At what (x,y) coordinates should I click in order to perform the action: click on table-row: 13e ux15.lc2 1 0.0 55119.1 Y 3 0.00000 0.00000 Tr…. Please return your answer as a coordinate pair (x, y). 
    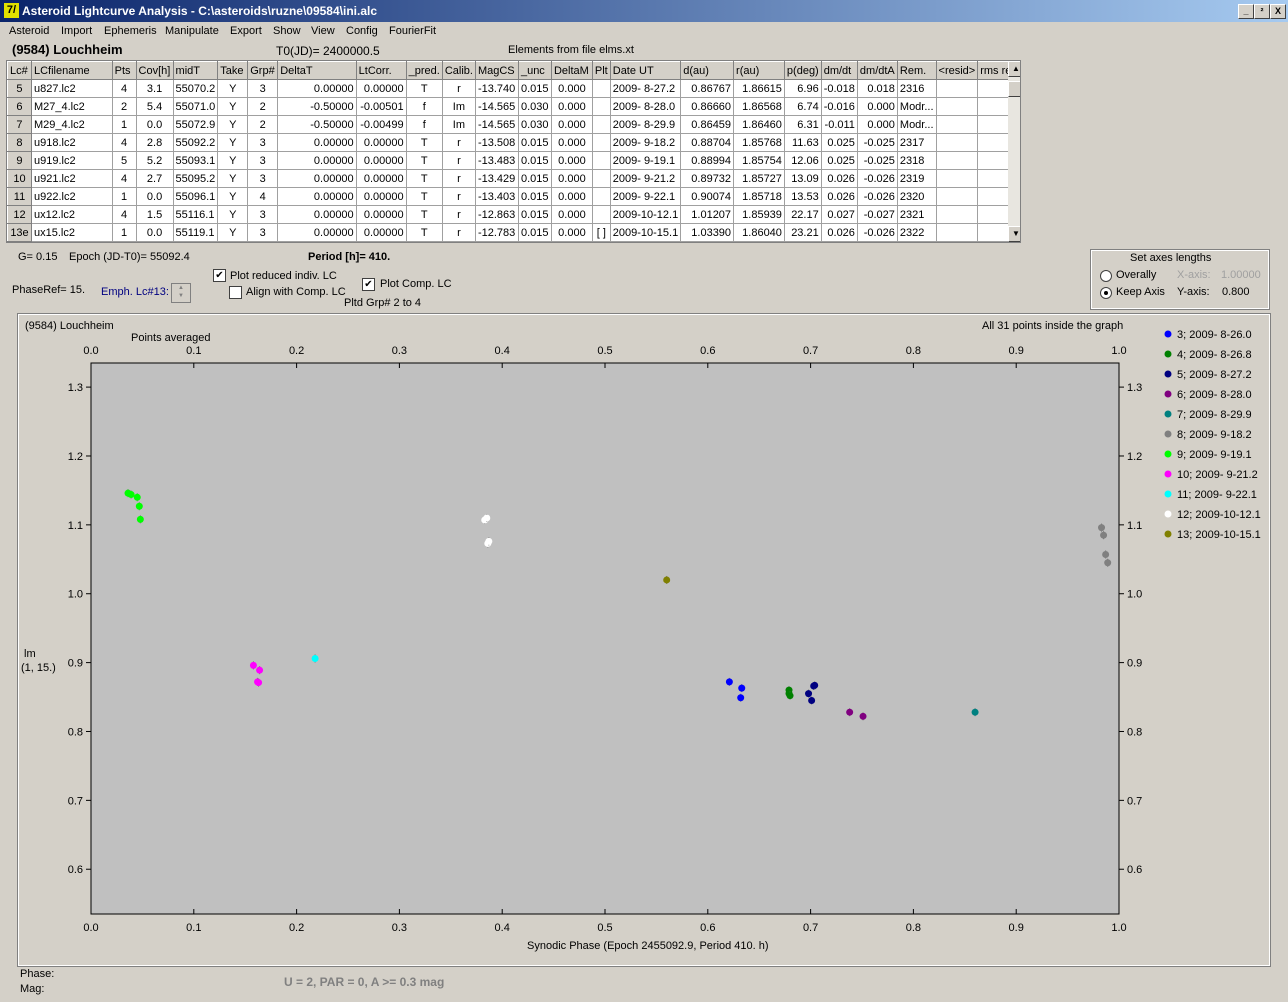
    Looking at the image, I should click on (513, 232).